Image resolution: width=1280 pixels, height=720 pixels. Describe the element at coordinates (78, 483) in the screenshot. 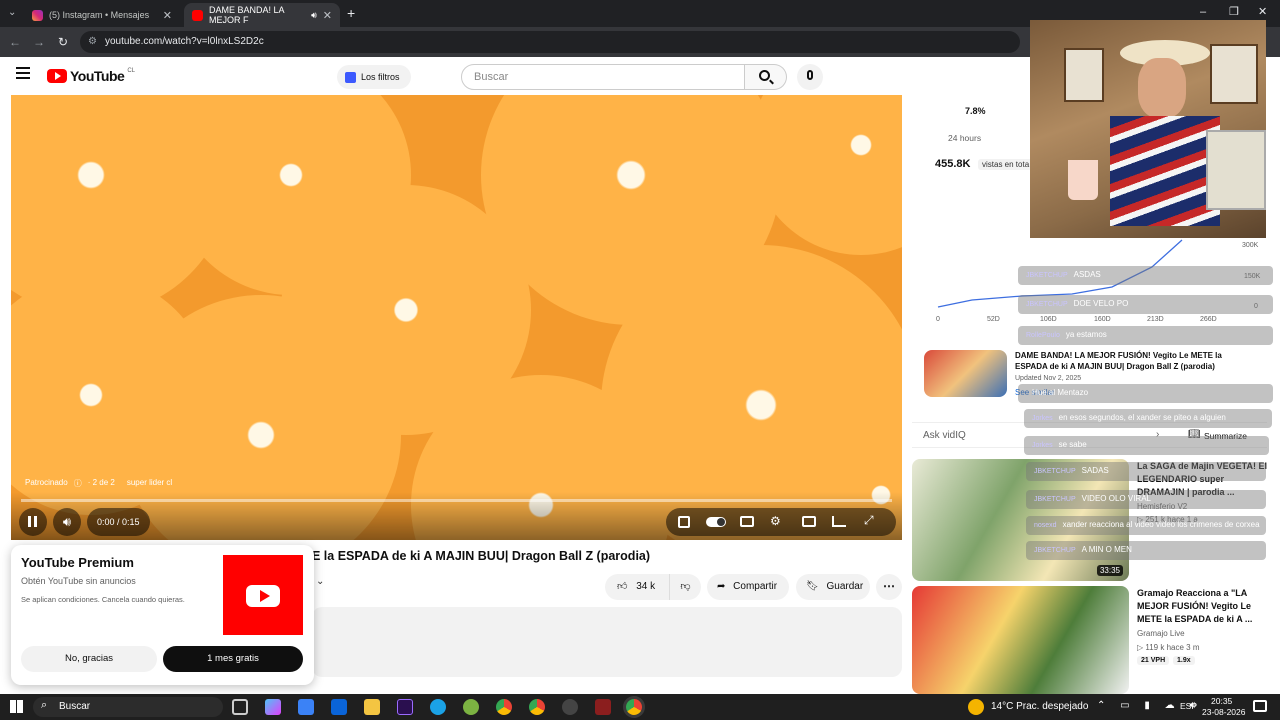

I see `info-icon: ⓘ` at that location.